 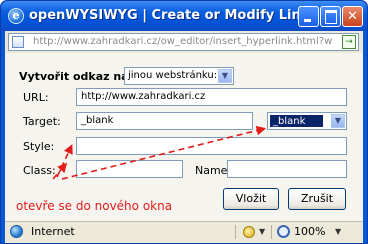 I want to click on chevron-down-icon: ▼, so click(x=262, y=231).